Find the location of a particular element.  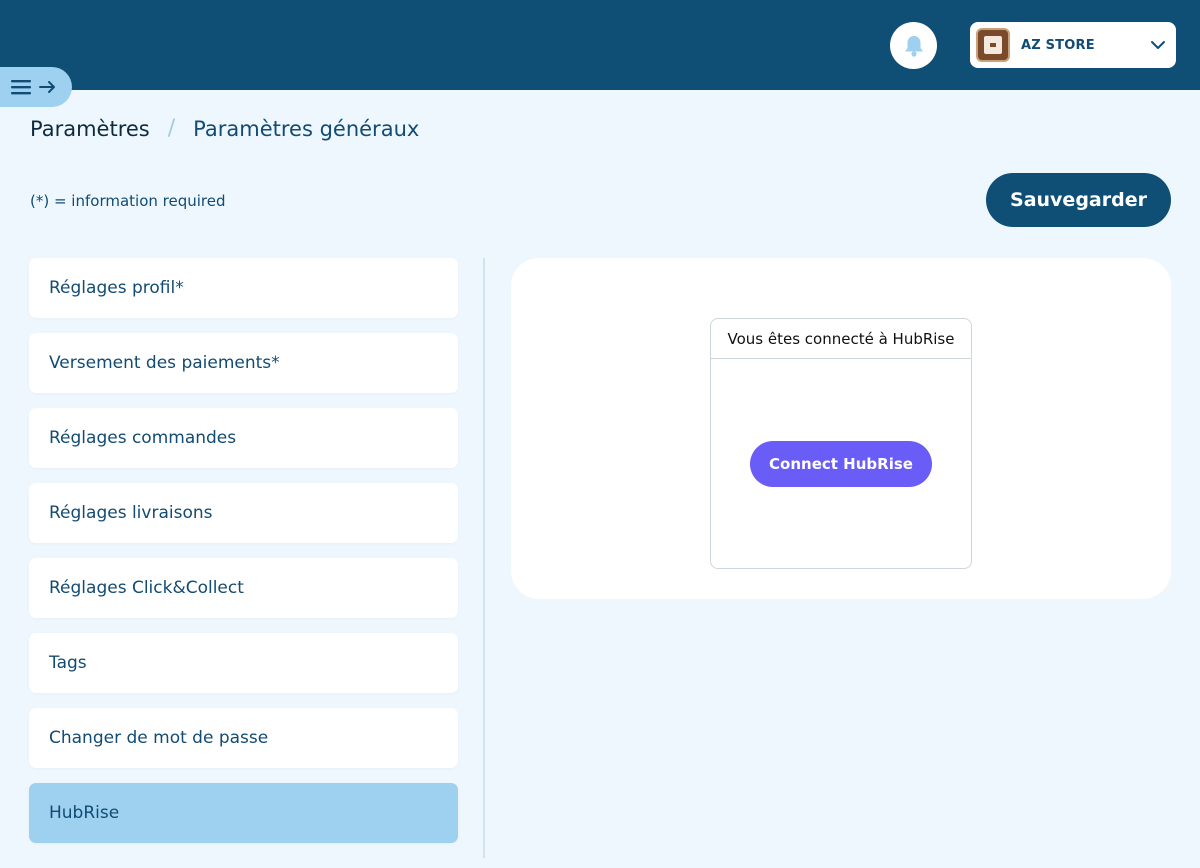

sidebar-toggle-button is located at coordinates (36, 87).